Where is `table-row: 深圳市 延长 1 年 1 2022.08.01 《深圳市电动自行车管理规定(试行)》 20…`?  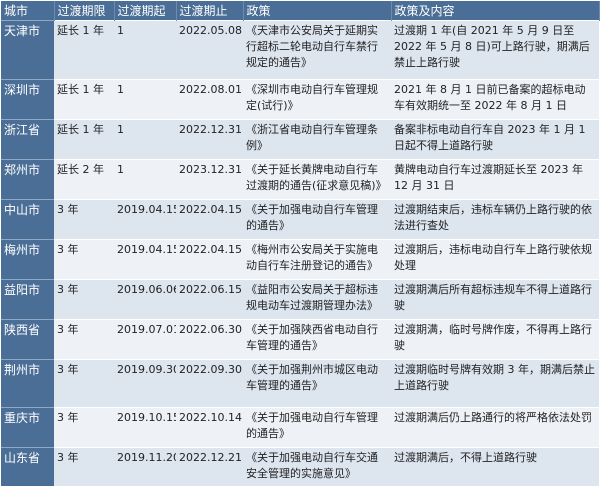
table-row: 深圳市 延长 1 年 1 2022.08.01 《深圳市电动自行车管理规定(试行)》 20… is located at coordinates (300, 99).